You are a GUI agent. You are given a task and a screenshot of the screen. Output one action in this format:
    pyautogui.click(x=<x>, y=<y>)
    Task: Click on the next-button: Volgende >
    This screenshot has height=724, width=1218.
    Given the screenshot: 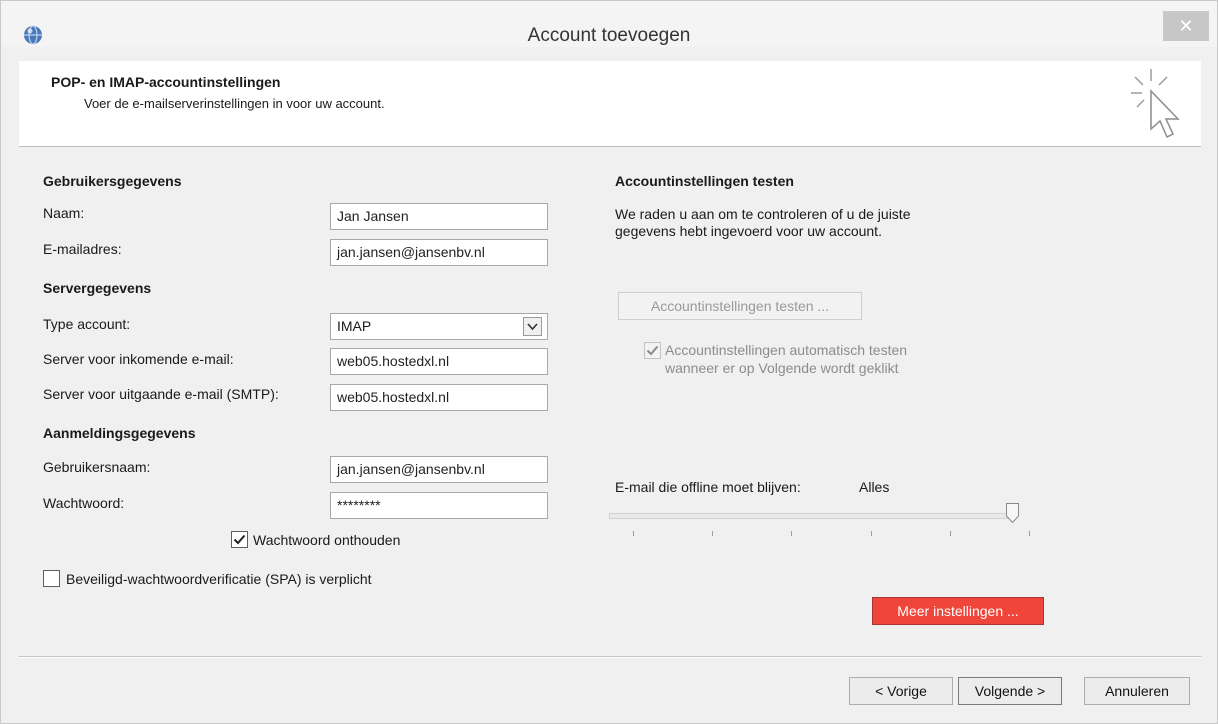 What is the action you would take?
    pyautogui.click(x=1010, y=691)
    